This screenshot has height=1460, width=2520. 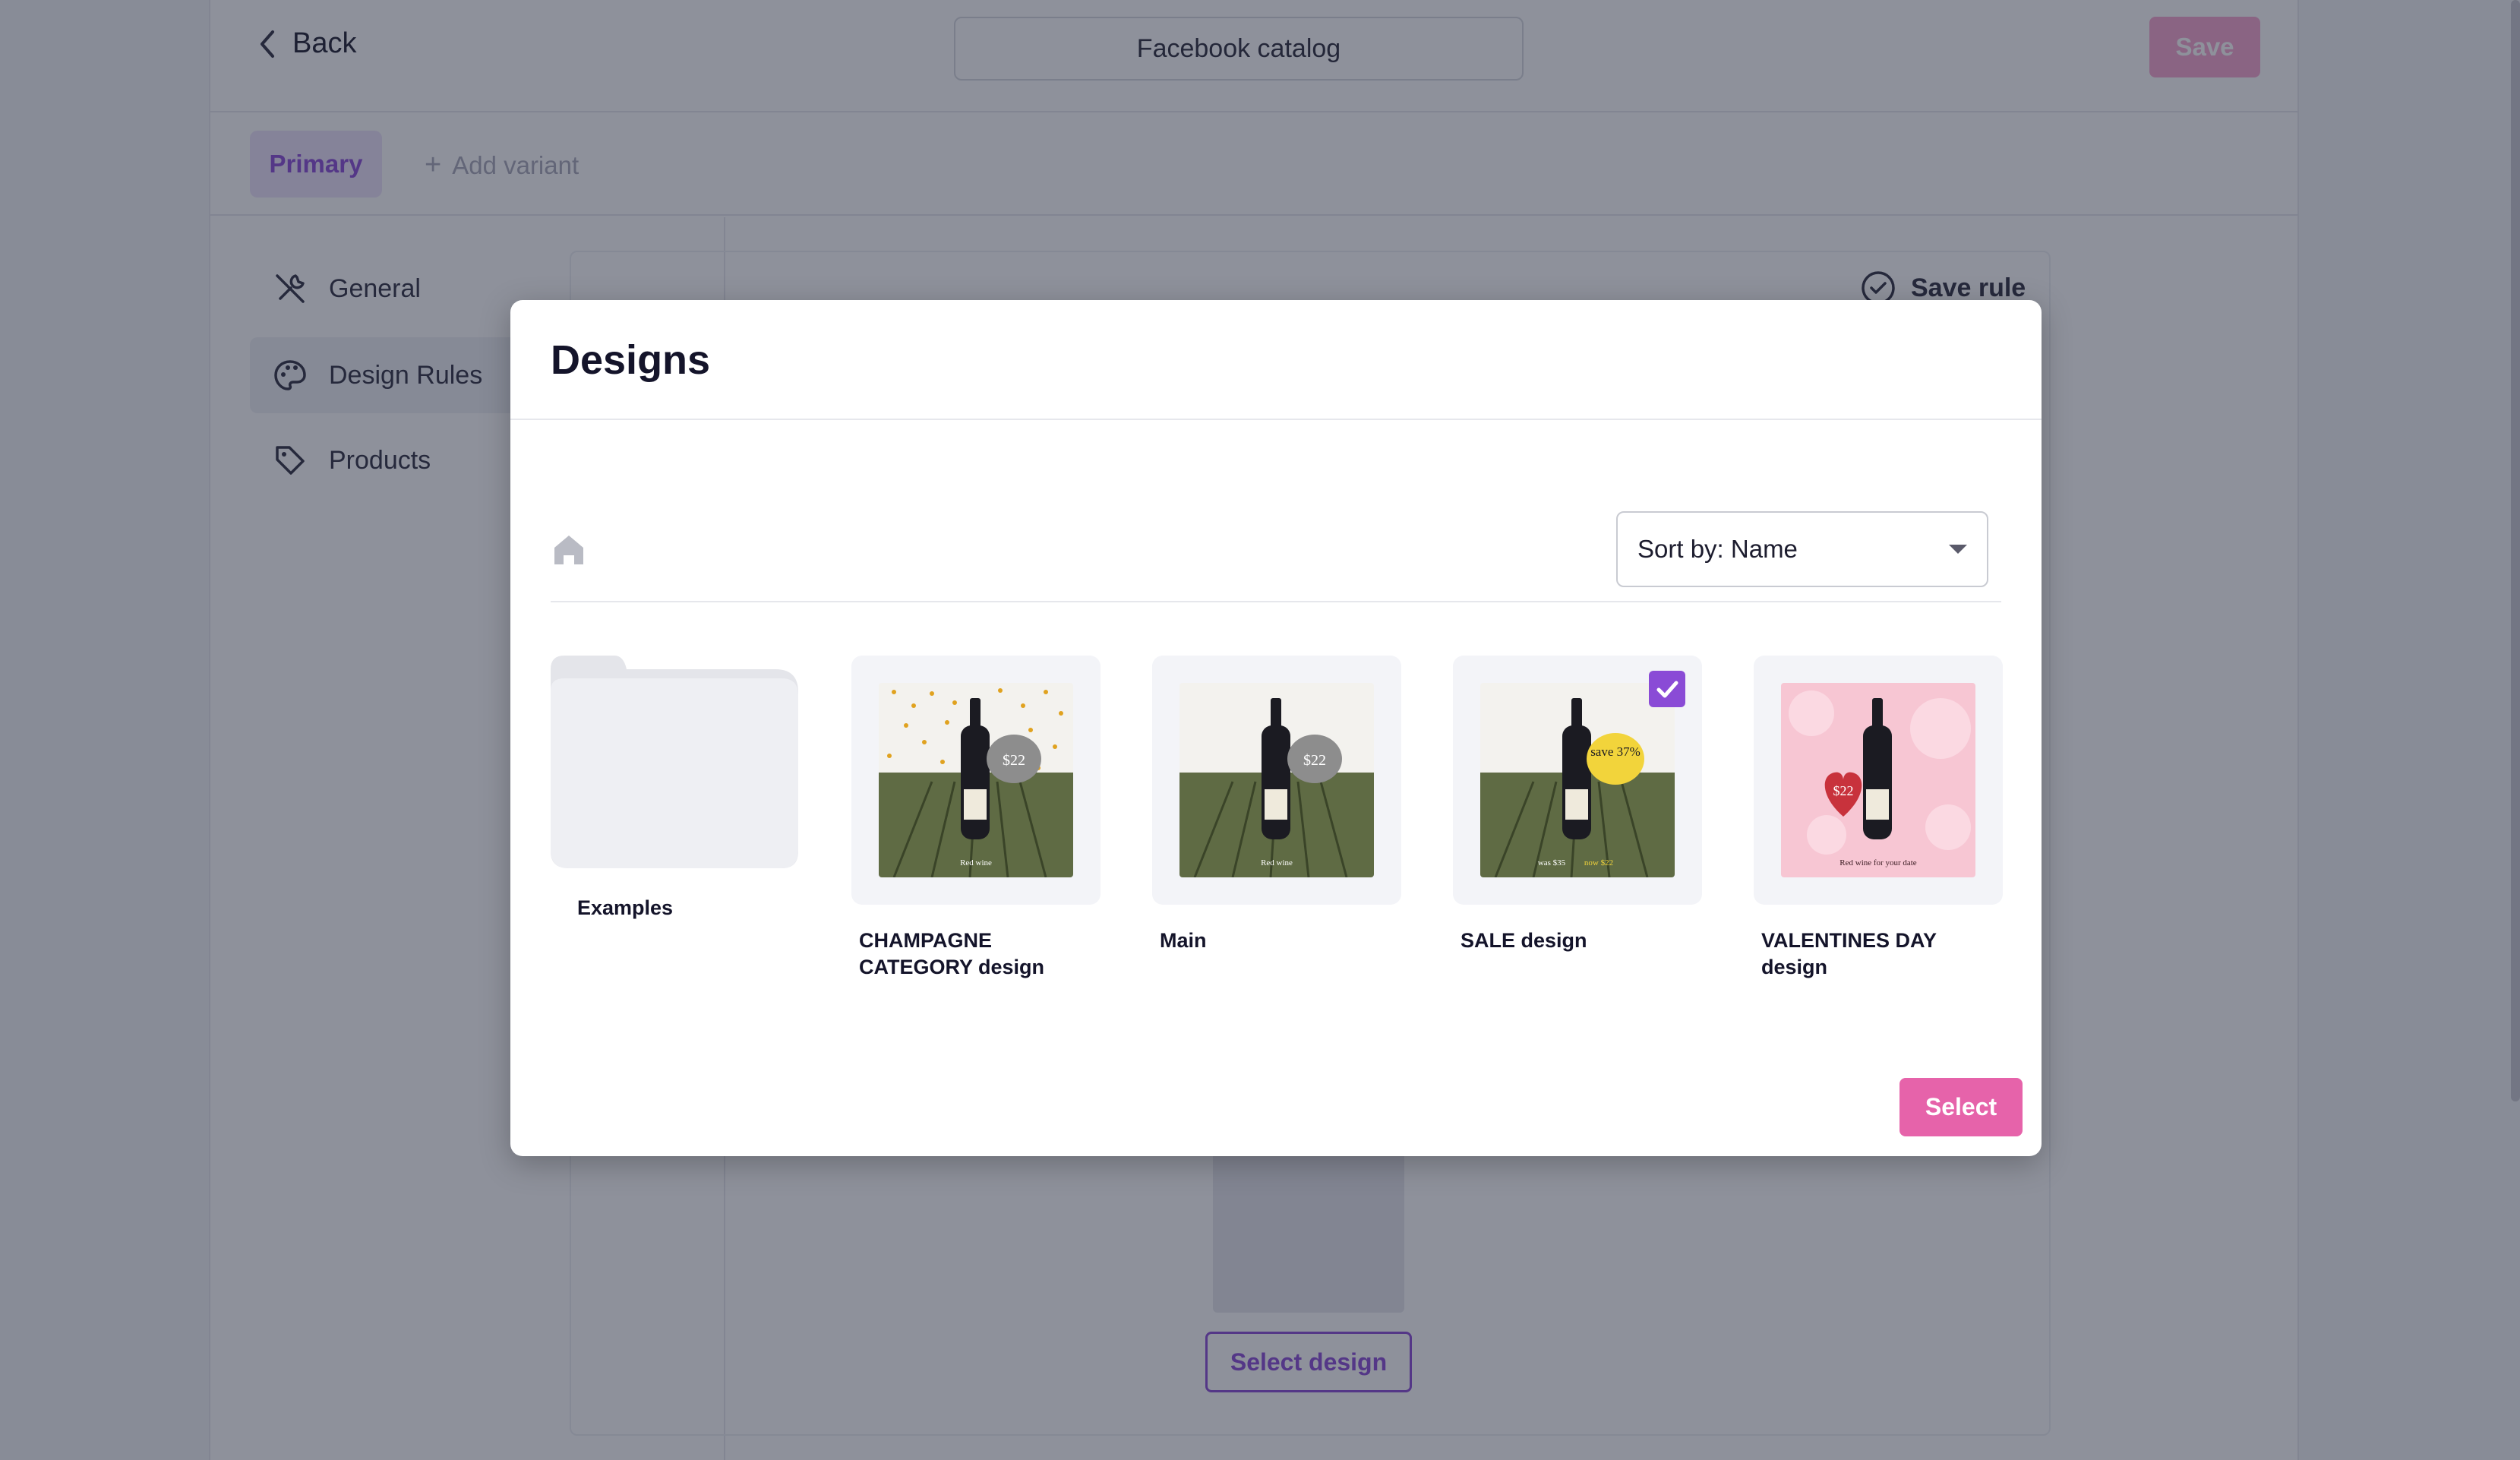 I want to click on wine-design-image: $22 Red wine for your date, so click(x=1878, y=780).